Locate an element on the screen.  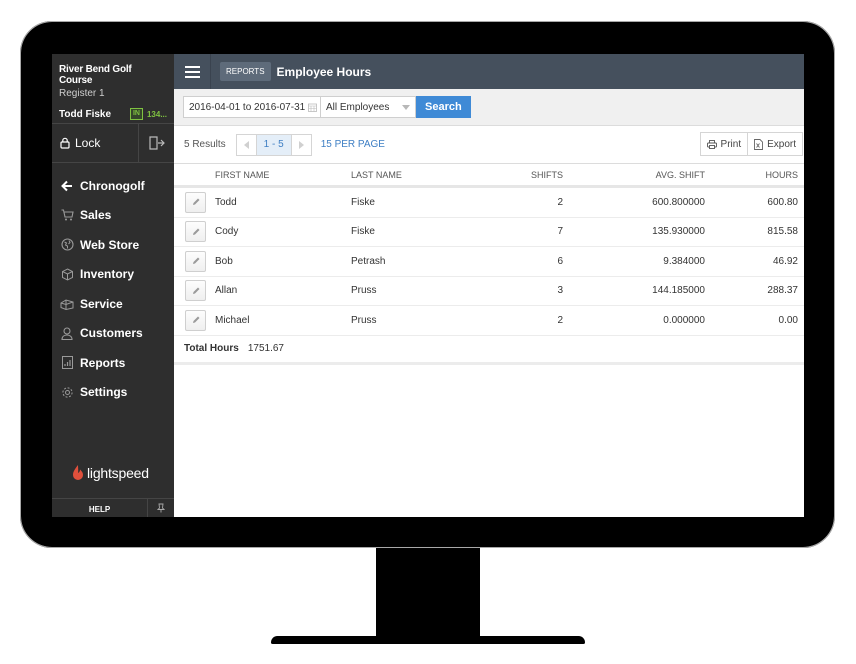
sidebar-item-label: Chronogolf is located at coordinates (112, 185).